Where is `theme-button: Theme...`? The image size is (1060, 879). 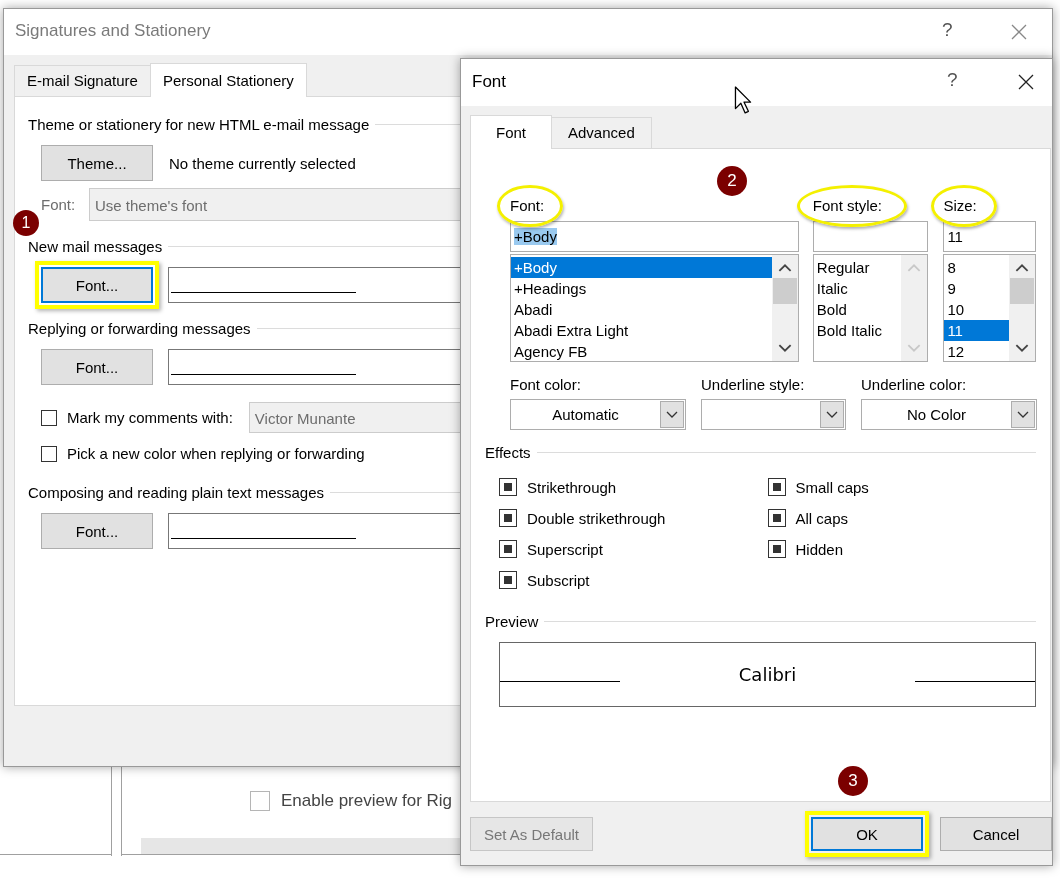 theme-button: Theme... is located at coordinates (97, 163).